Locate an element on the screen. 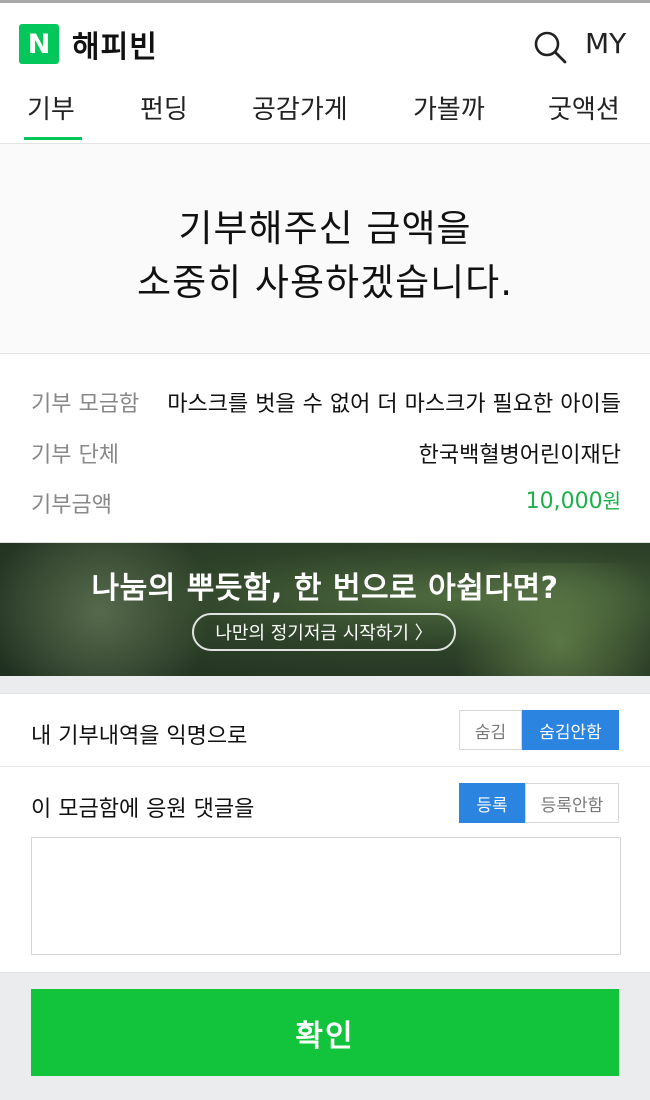 This screenshot has height=1100, width=650. org-label: 기부 단체 is located at coordinates (75, 455).